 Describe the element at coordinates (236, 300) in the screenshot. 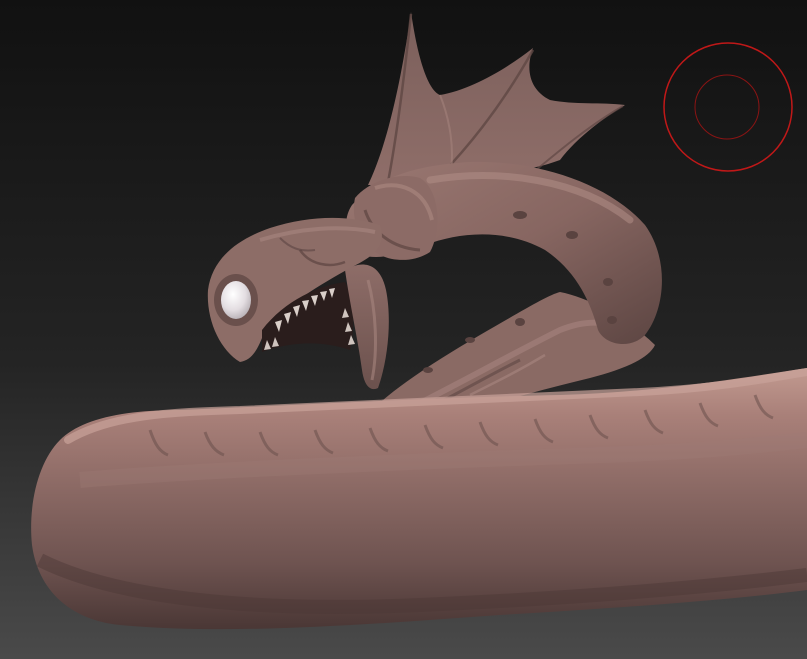

I see `eye` at that location.